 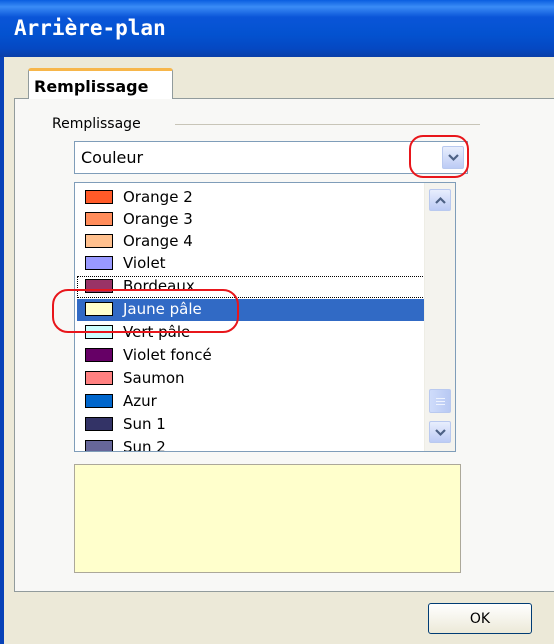 I want to click on tab-label: Remplissage, so click(x=91, y=86).